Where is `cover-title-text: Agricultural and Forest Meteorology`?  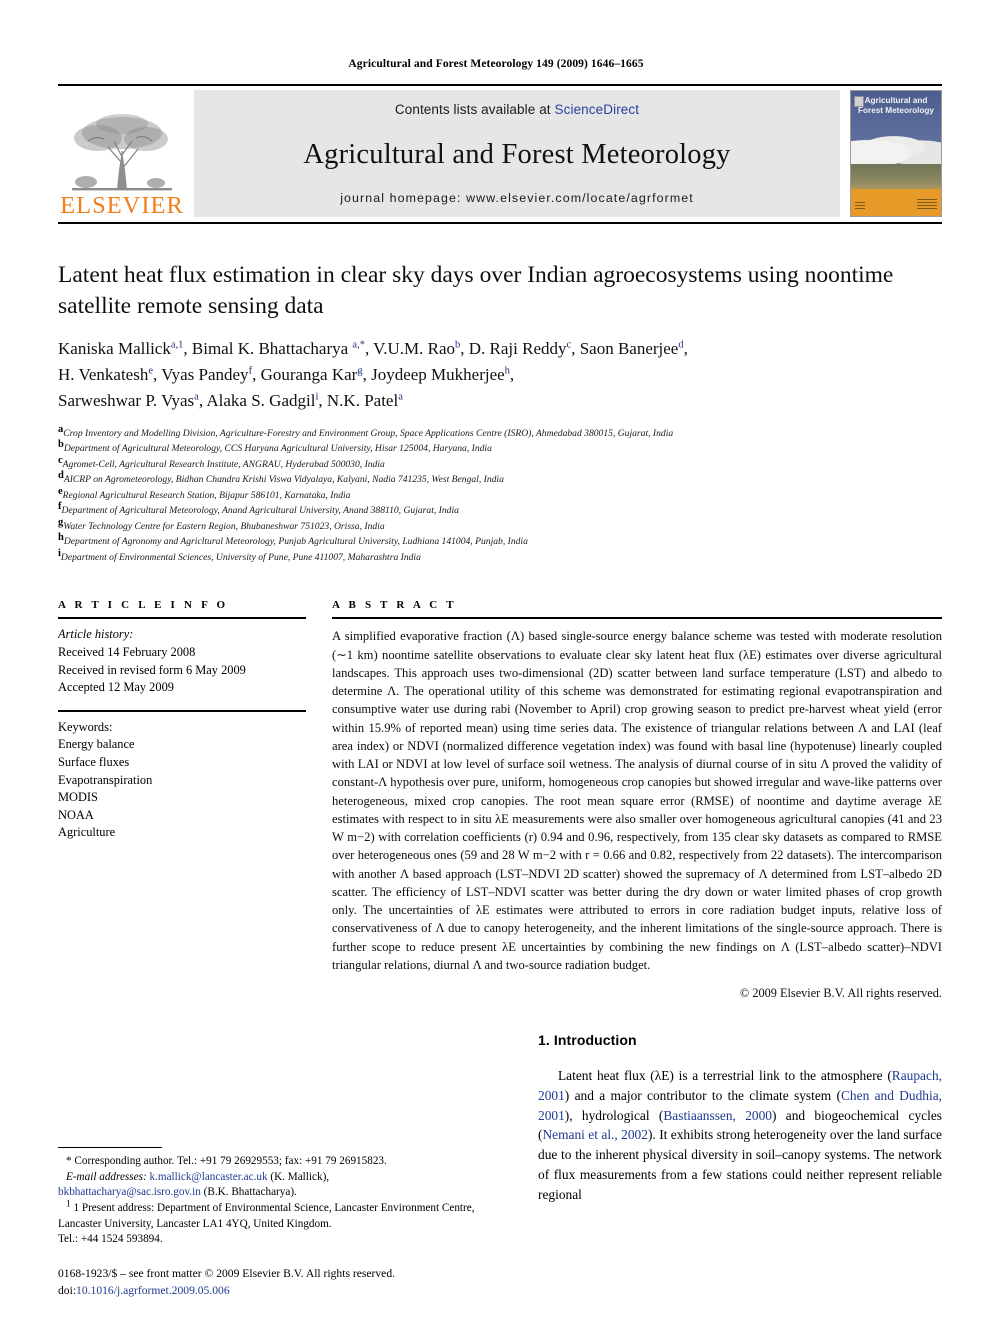 cover-title-text: Agricultural and Forest Meteorology is located at coordinates (896, 105).